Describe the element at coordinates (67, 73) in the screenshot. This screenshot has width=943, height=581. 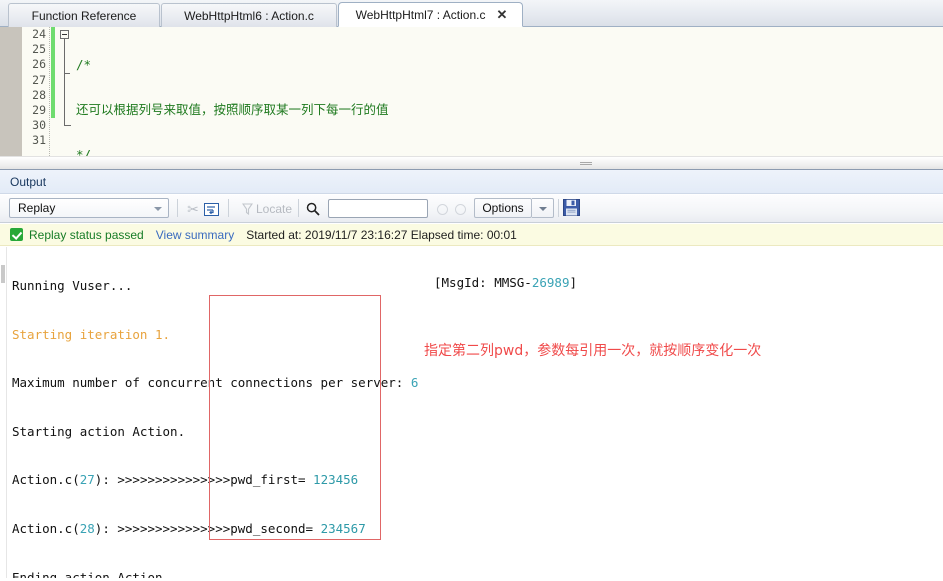
I see `fold-tick-icon` at that location.